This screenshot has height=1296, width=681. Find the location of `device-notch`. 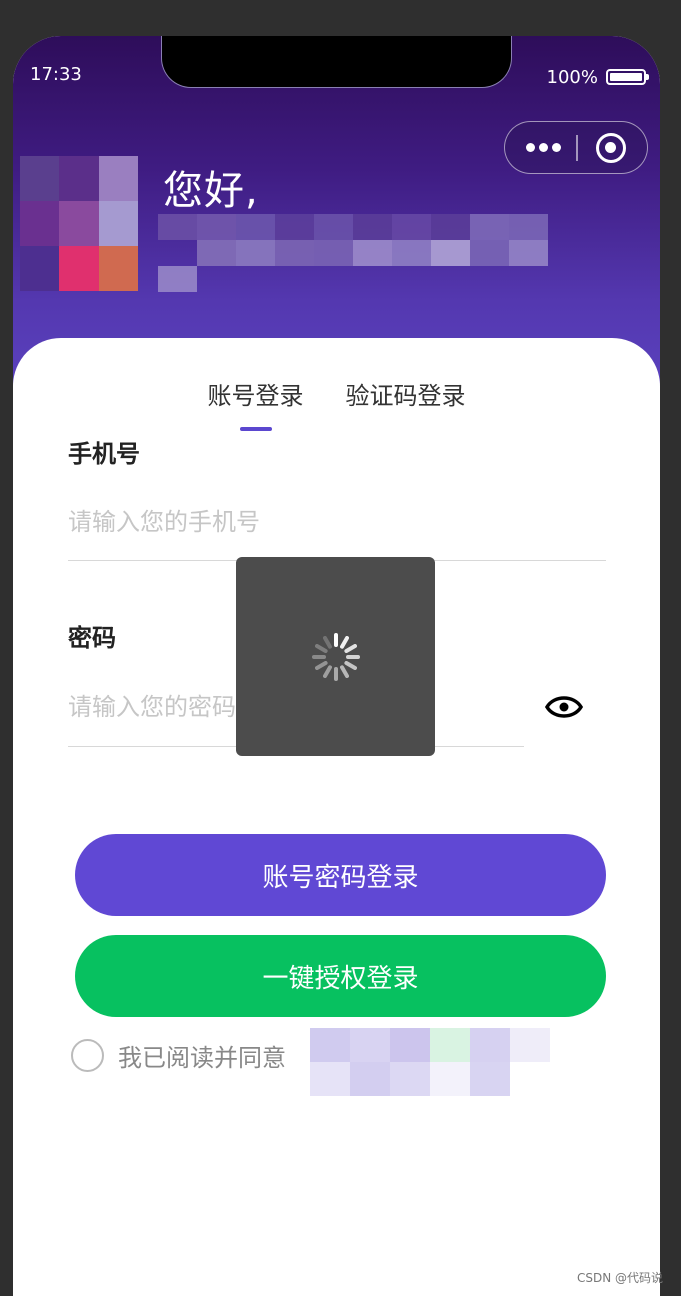

device-notch is located at coordinates (336, 62).